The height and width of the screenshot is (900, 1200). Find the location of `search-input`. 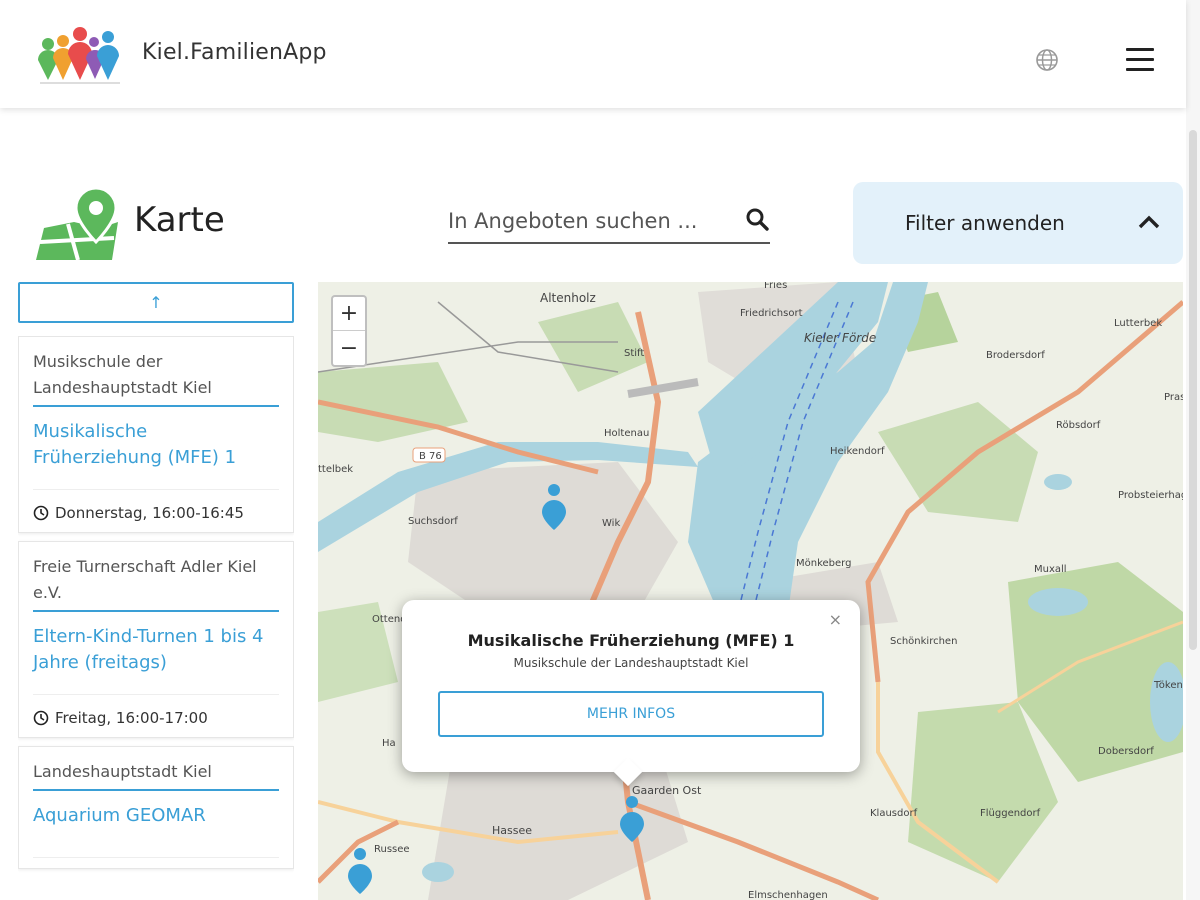

search-input is located at coordinates (593, 221).